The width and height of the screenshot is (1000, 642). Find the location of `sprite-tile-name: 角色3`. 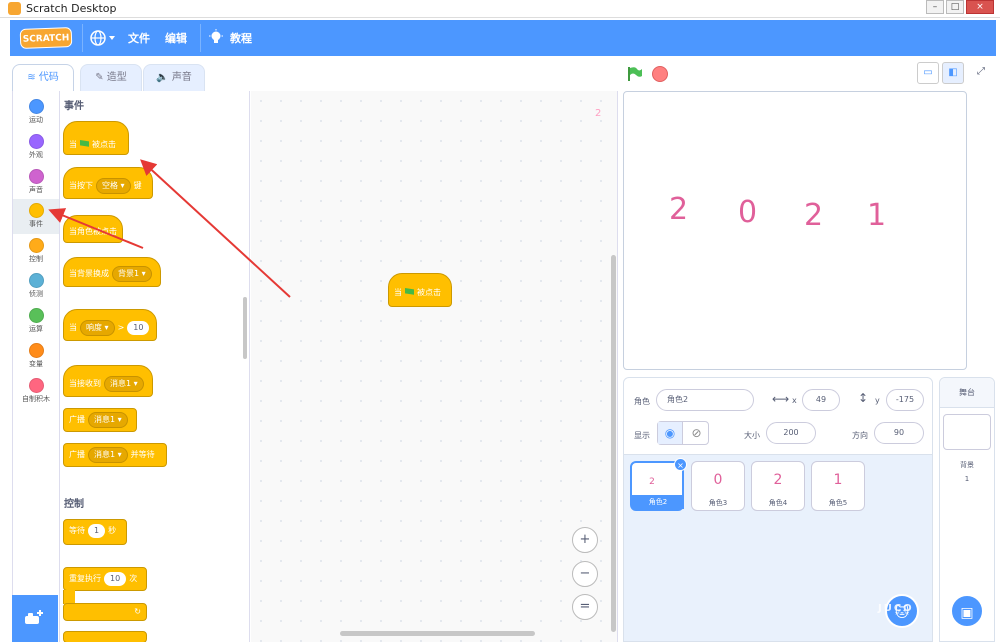

sprite-tile-name: 角色3 is located at coordinates (718, 503).